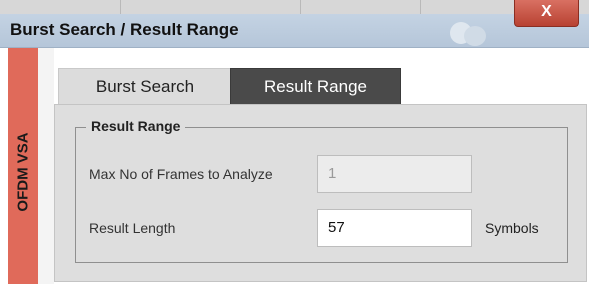  What do you see at coordinates (136, 126) in the screenshot?
I see `groupbox-title: Result Range` at bounding box center [136, 126].